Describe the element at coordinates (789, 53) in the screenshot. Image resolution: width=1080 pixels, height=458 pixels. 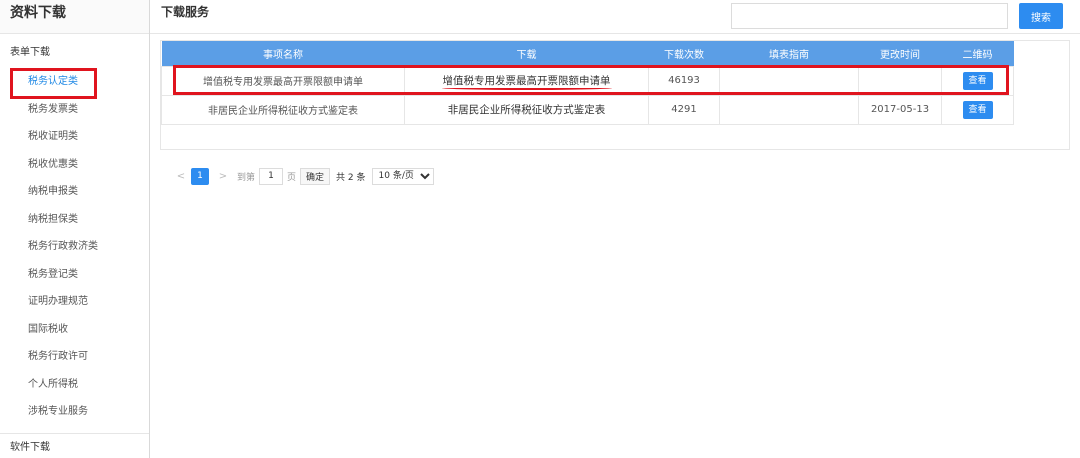
I see `column-header-guide: 填表指南` at that location.